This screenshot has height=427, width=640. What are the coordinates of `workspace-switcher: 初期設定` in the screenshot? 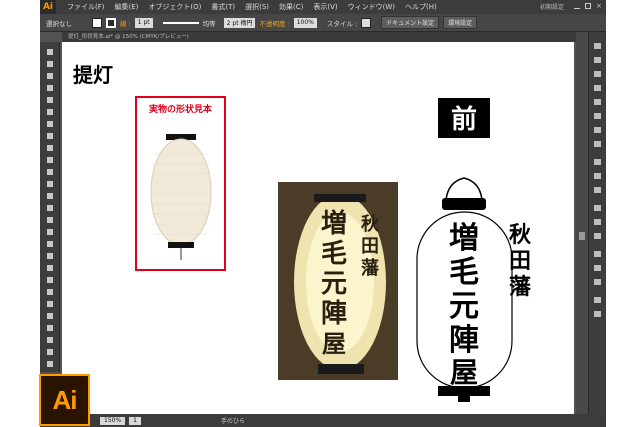 It's located at (552, 6).